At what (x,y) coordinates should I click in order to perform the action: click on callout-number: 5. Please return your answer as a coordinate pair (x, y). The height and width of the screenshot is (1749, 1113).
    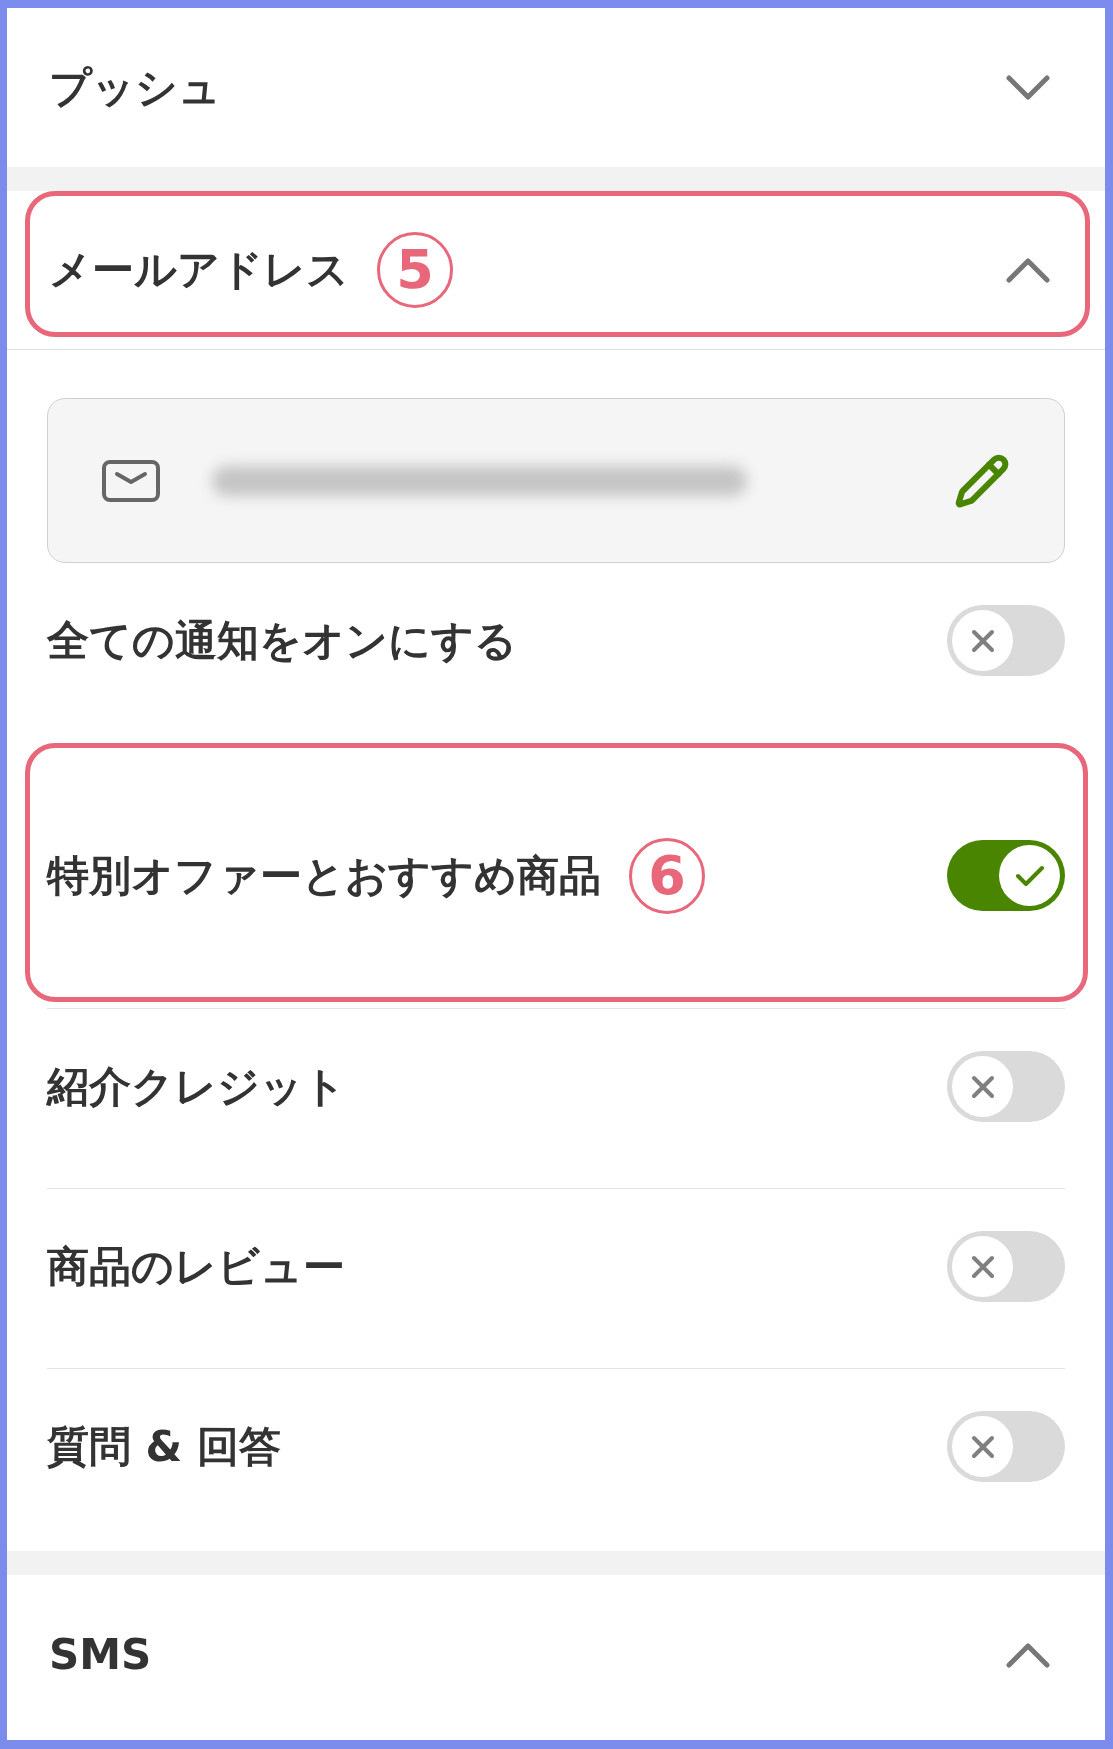
    Looking at the image, I should click on (415, 270).